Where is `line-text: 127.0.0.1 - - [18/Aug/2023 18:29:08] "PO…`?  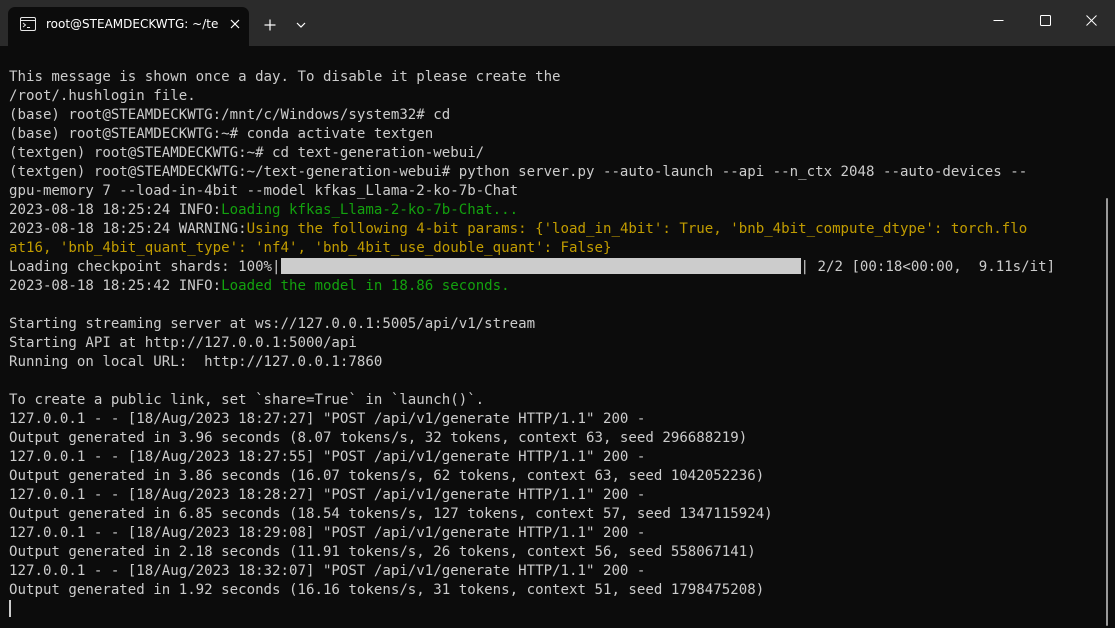 line-text: 127.0.0.1 - - [18/Aug/2023 18:29:08] "PO… is located at coordinates (327, 533).